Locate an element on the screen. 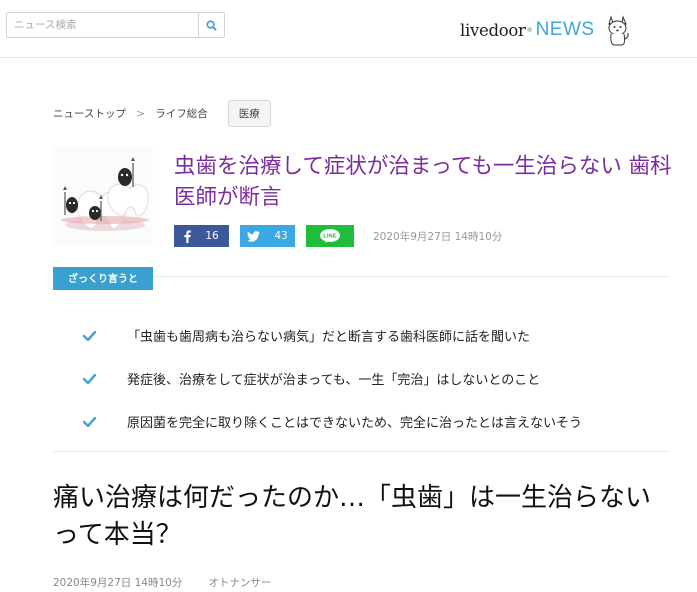 This screenshot has height=592, width=697. search-icon is located at coordinates (211, 25).